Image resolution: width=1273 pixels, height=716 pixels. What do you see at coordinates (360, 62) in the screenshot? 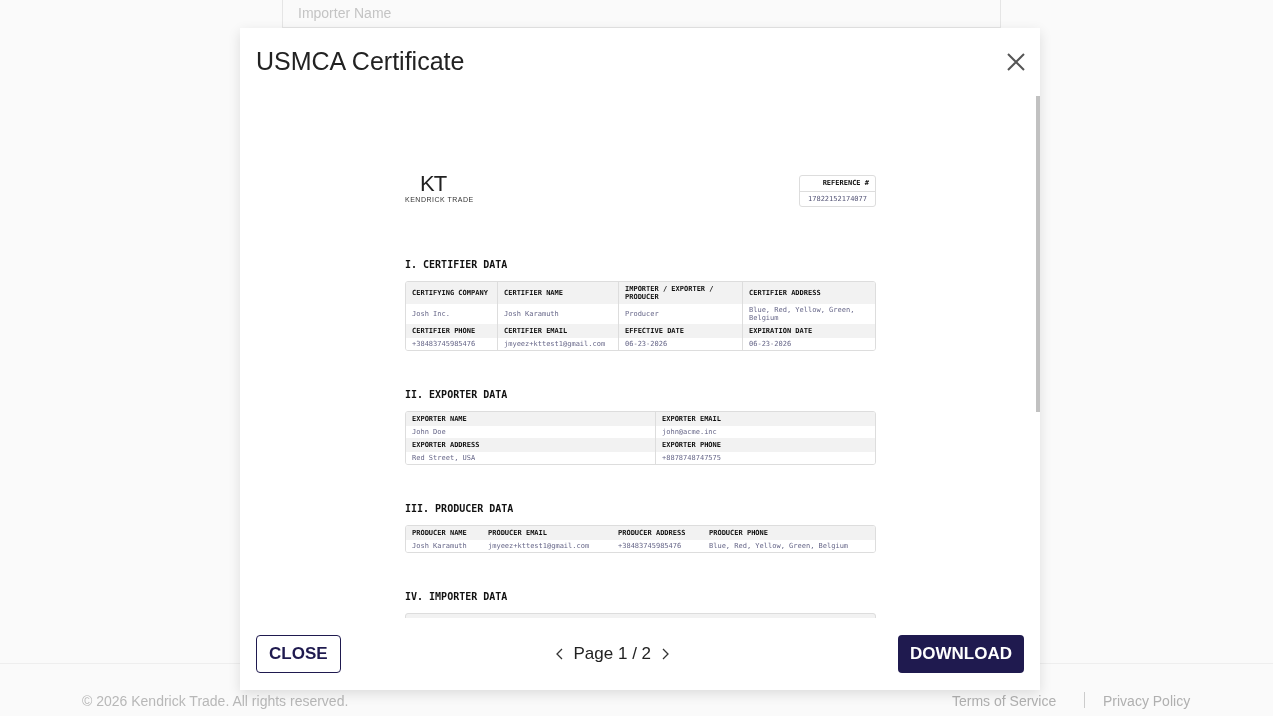
I see `modal-title: USMCA Certificate` at bounding box center [360, 62].